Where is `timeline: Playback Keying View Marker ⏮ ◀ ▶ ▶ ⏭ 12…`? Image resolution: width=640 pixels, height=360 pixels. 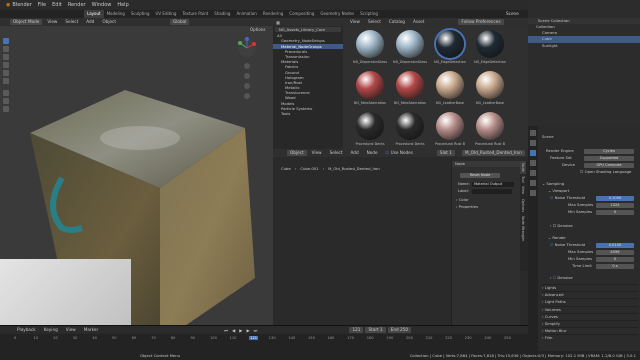
timeline: Playback Keying View Marker ⏮ ◀ ▶ ▶ ⏭ 12… is located at coordinates (264, 338).